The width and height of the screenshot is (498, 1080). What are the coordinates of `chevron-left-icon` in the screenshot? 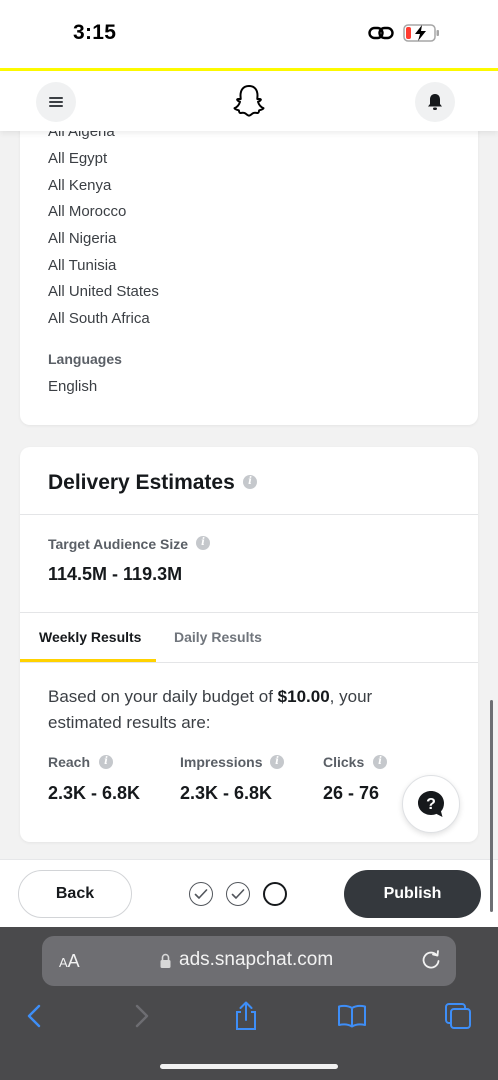 It's located at (34, 1016).